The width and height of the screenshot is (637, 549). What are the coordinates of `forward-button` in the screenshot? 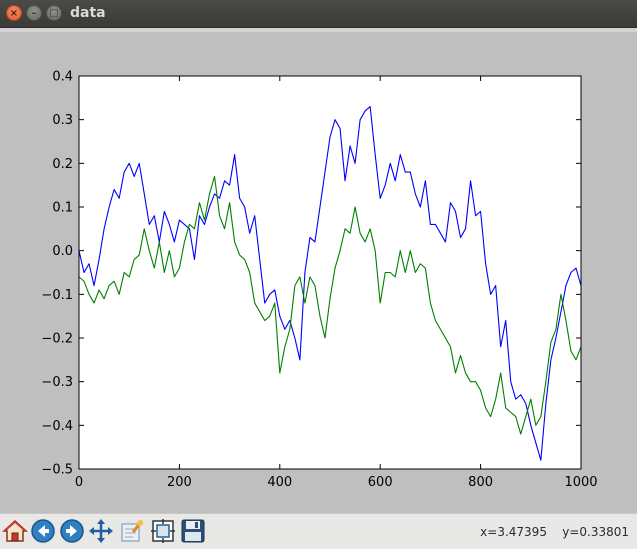 It's located at (72, 531).